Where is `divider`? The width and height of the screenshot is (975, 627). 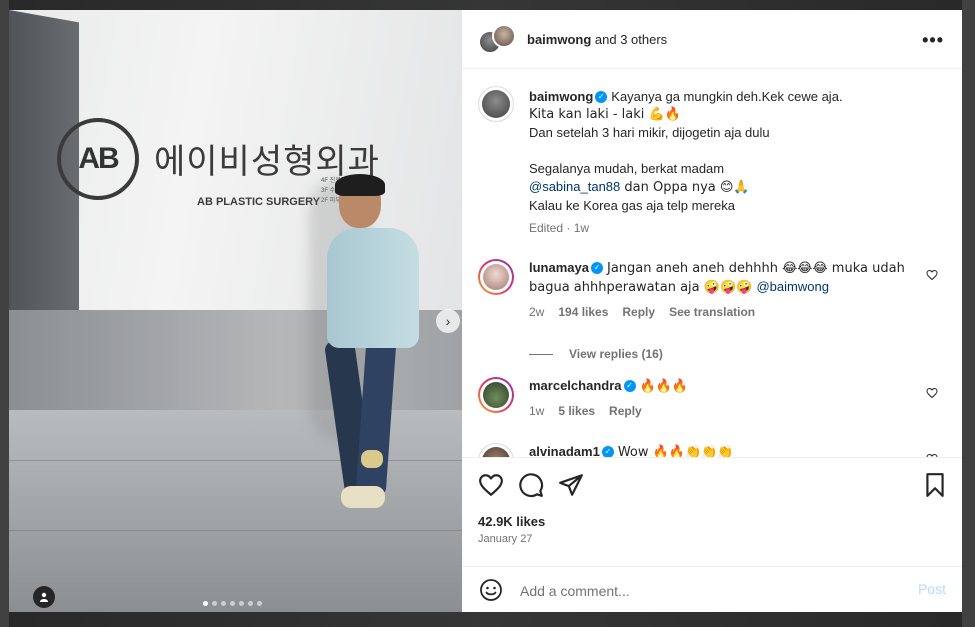 divider is located at coordinates (541, 354).